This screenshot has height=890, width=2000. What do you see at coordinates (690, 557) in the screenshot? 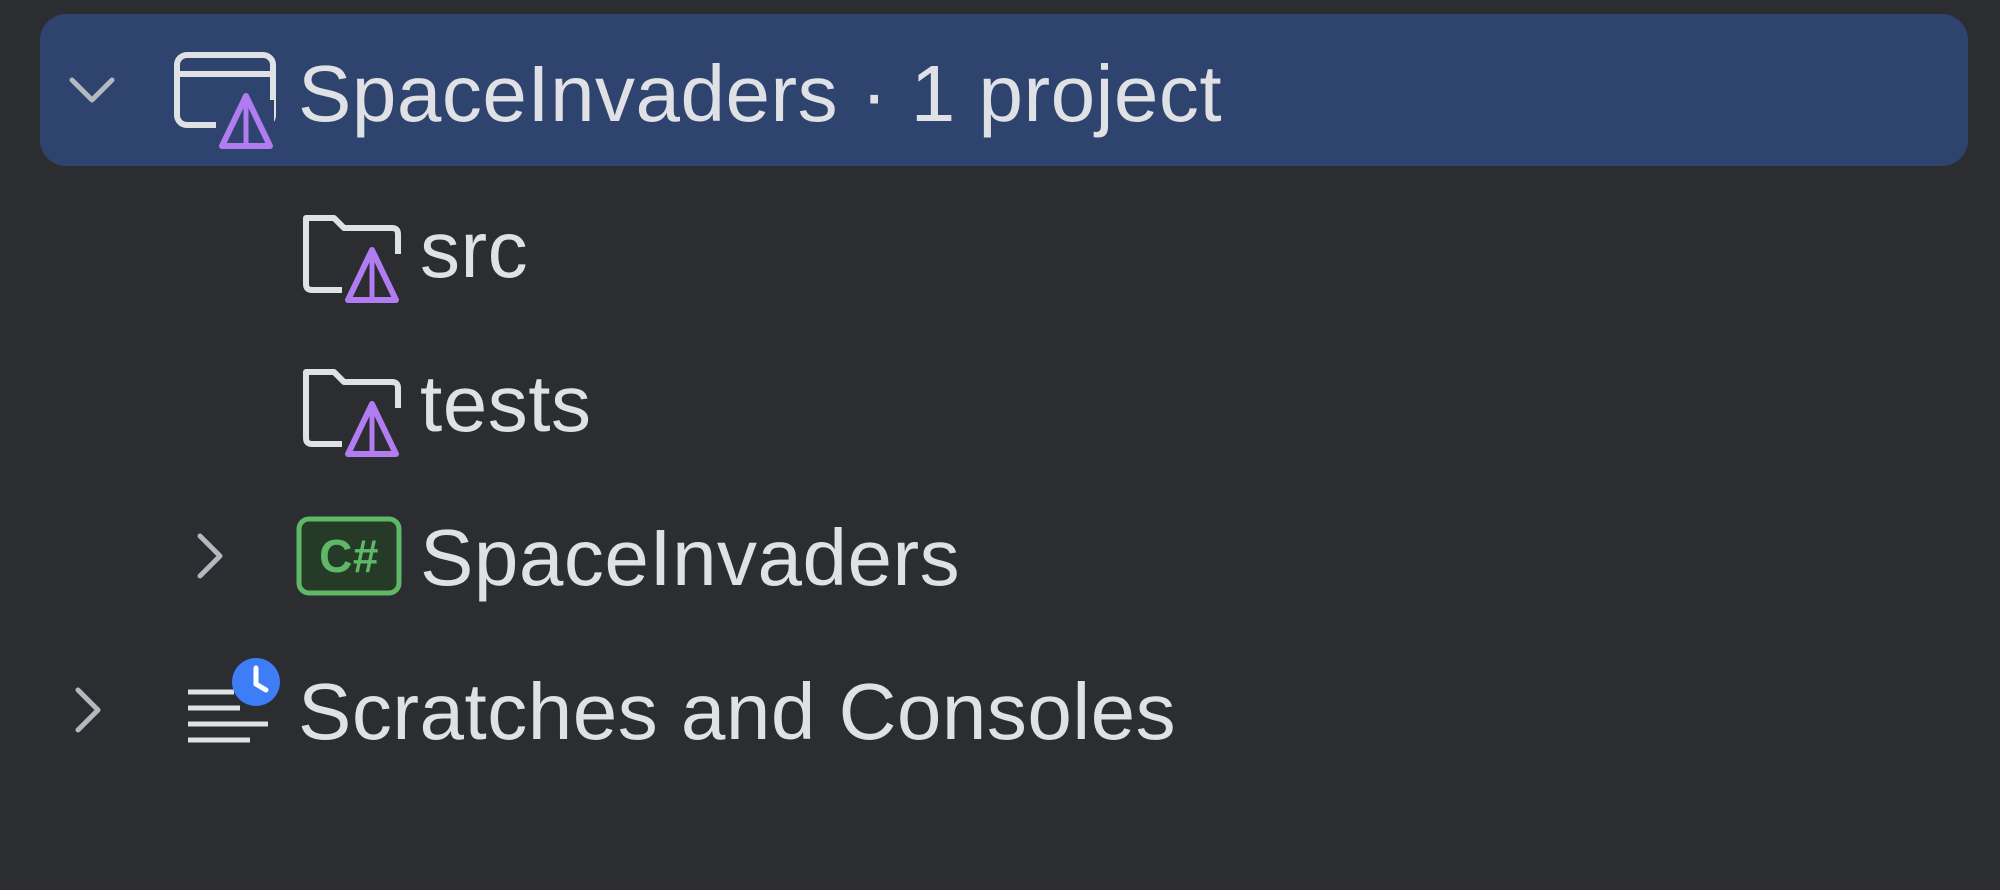
I see `project-label: SpaceInvaders` at bounding box center [690, 557].